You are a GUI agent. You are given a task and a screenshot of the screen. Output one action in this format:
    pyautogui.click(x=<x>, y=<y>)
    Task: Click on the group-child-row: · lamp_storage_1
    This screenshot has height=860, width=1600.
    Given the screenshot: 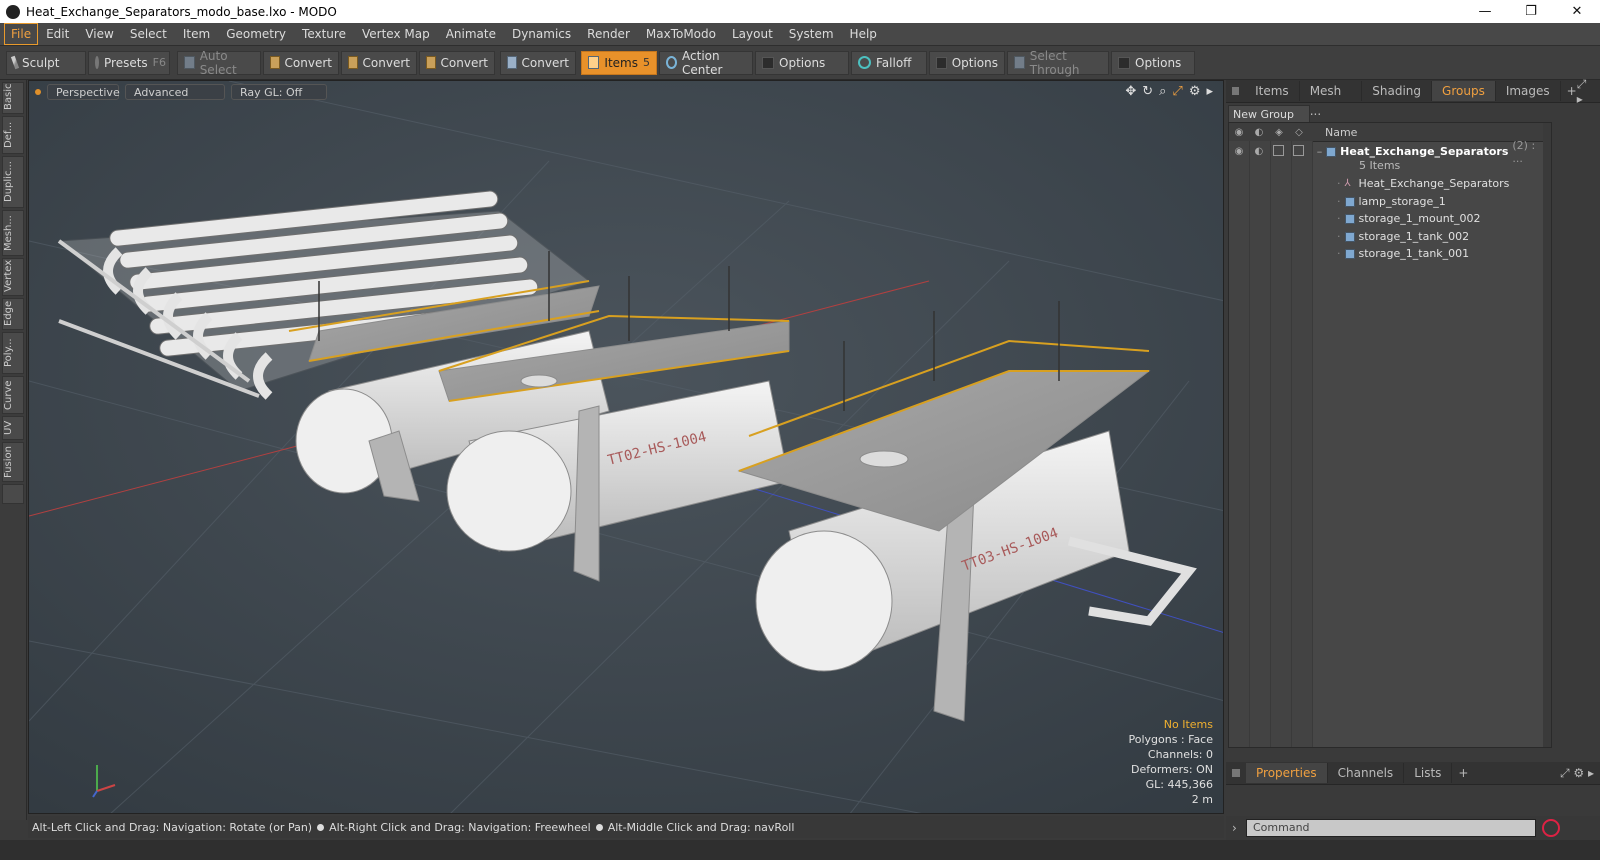 What is the action you would take?
    pyautogui.click(x=1391, y=201)
    